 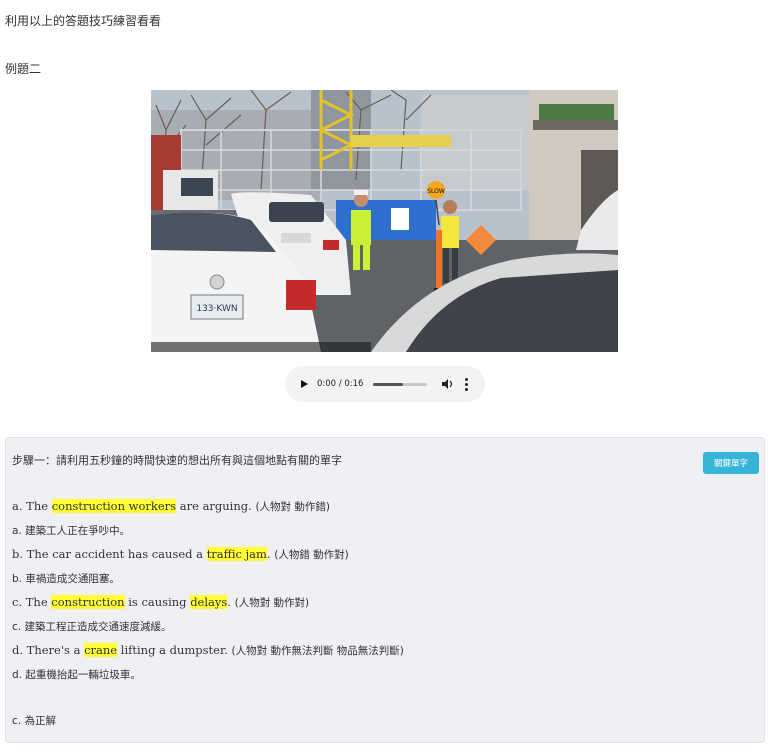 I want to click on sentence-text: a. The, so click(x=32, y=506).